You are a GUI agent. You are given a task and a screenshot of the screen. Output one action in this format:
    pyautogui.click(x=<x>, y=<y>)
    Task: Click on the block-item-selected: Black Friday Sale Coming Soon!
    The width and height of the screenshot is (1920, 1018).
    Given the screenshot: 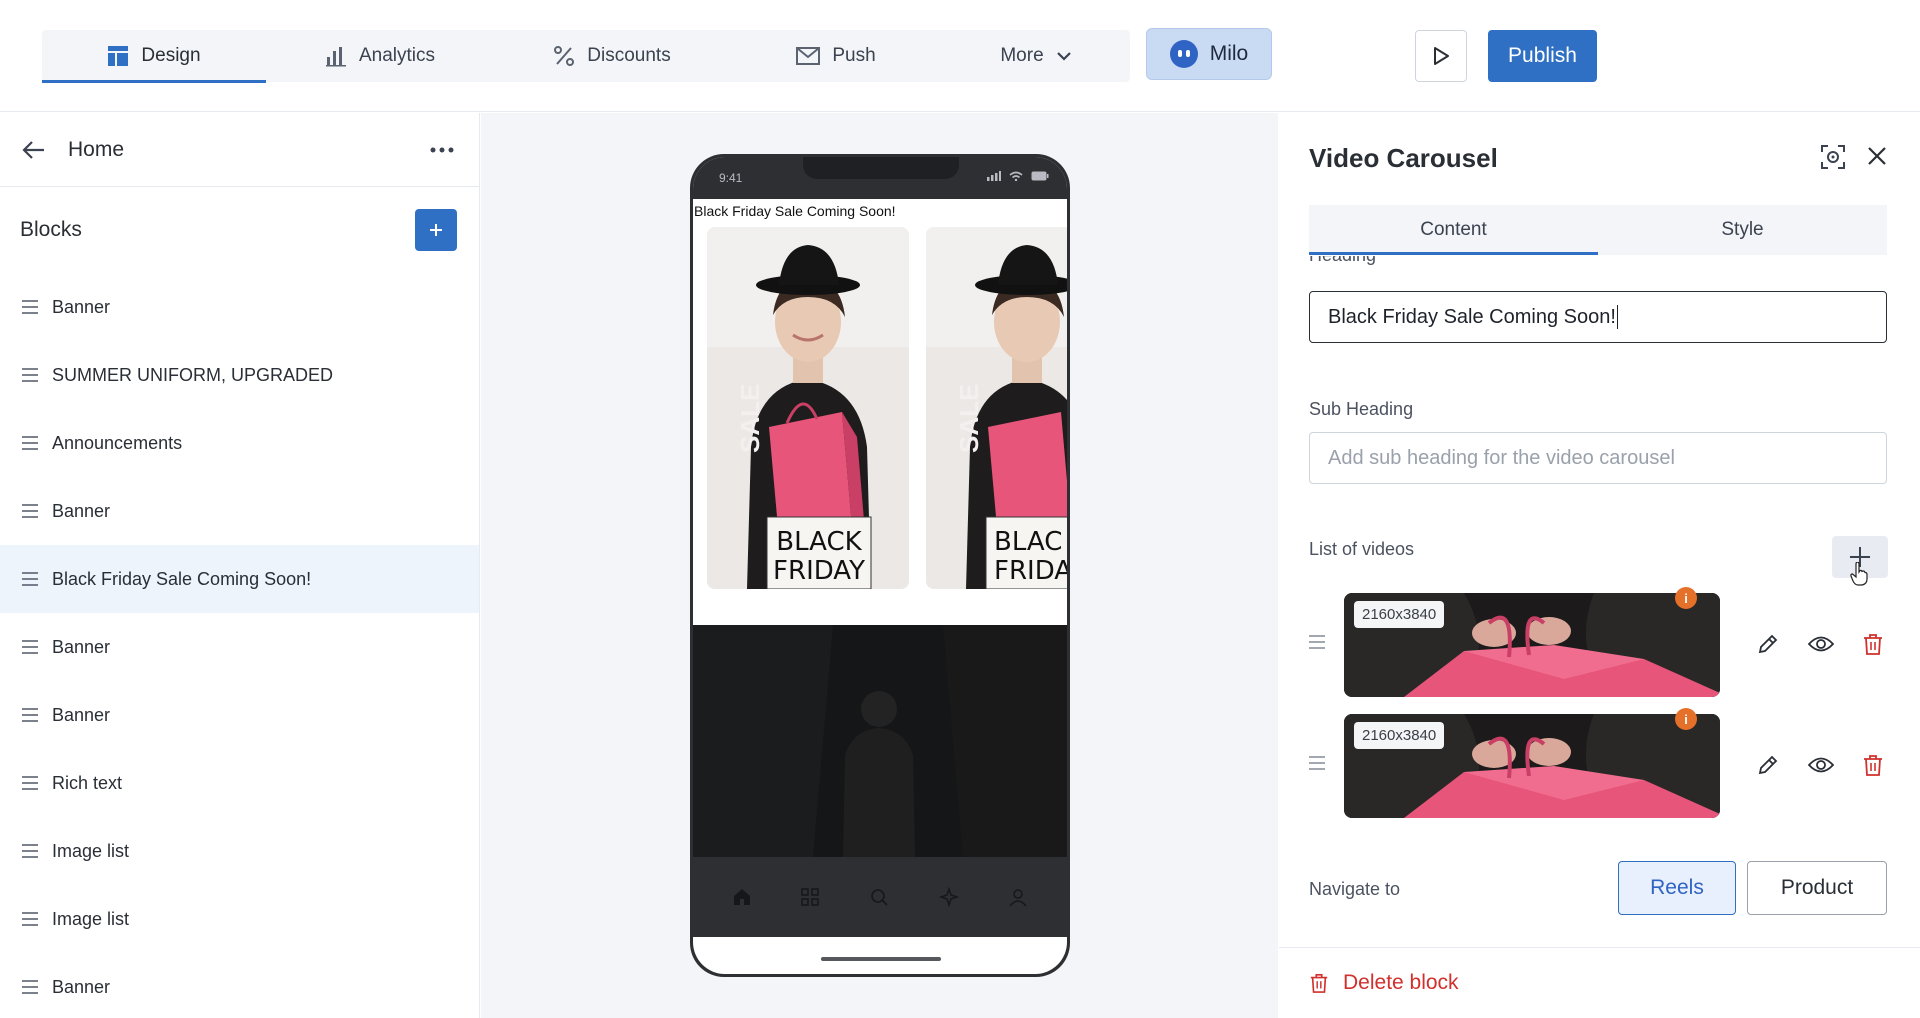 What is the action you would take?
    pyautogui.click(x=239, y=579)
    